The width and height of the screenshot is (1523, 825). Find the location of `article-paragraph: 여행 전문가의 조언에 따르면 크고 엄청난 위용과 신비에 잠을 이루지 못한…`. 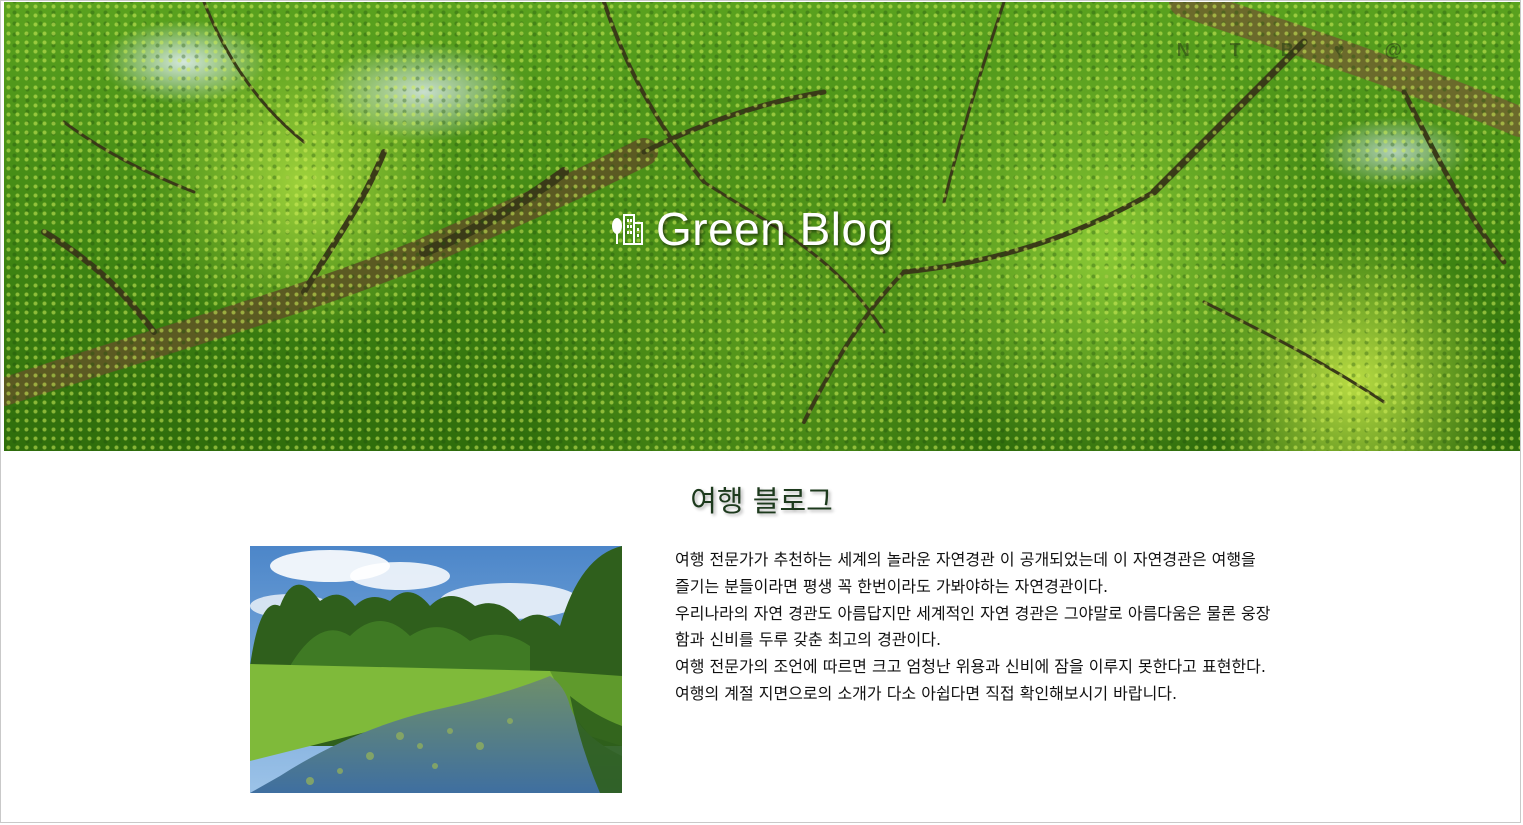

article-paragraph: 여행 전문가의 조언에 따르면 크고 엄청난 위용과 신비에 잠을 이루지 못한… is located at coordinates (970, 667).